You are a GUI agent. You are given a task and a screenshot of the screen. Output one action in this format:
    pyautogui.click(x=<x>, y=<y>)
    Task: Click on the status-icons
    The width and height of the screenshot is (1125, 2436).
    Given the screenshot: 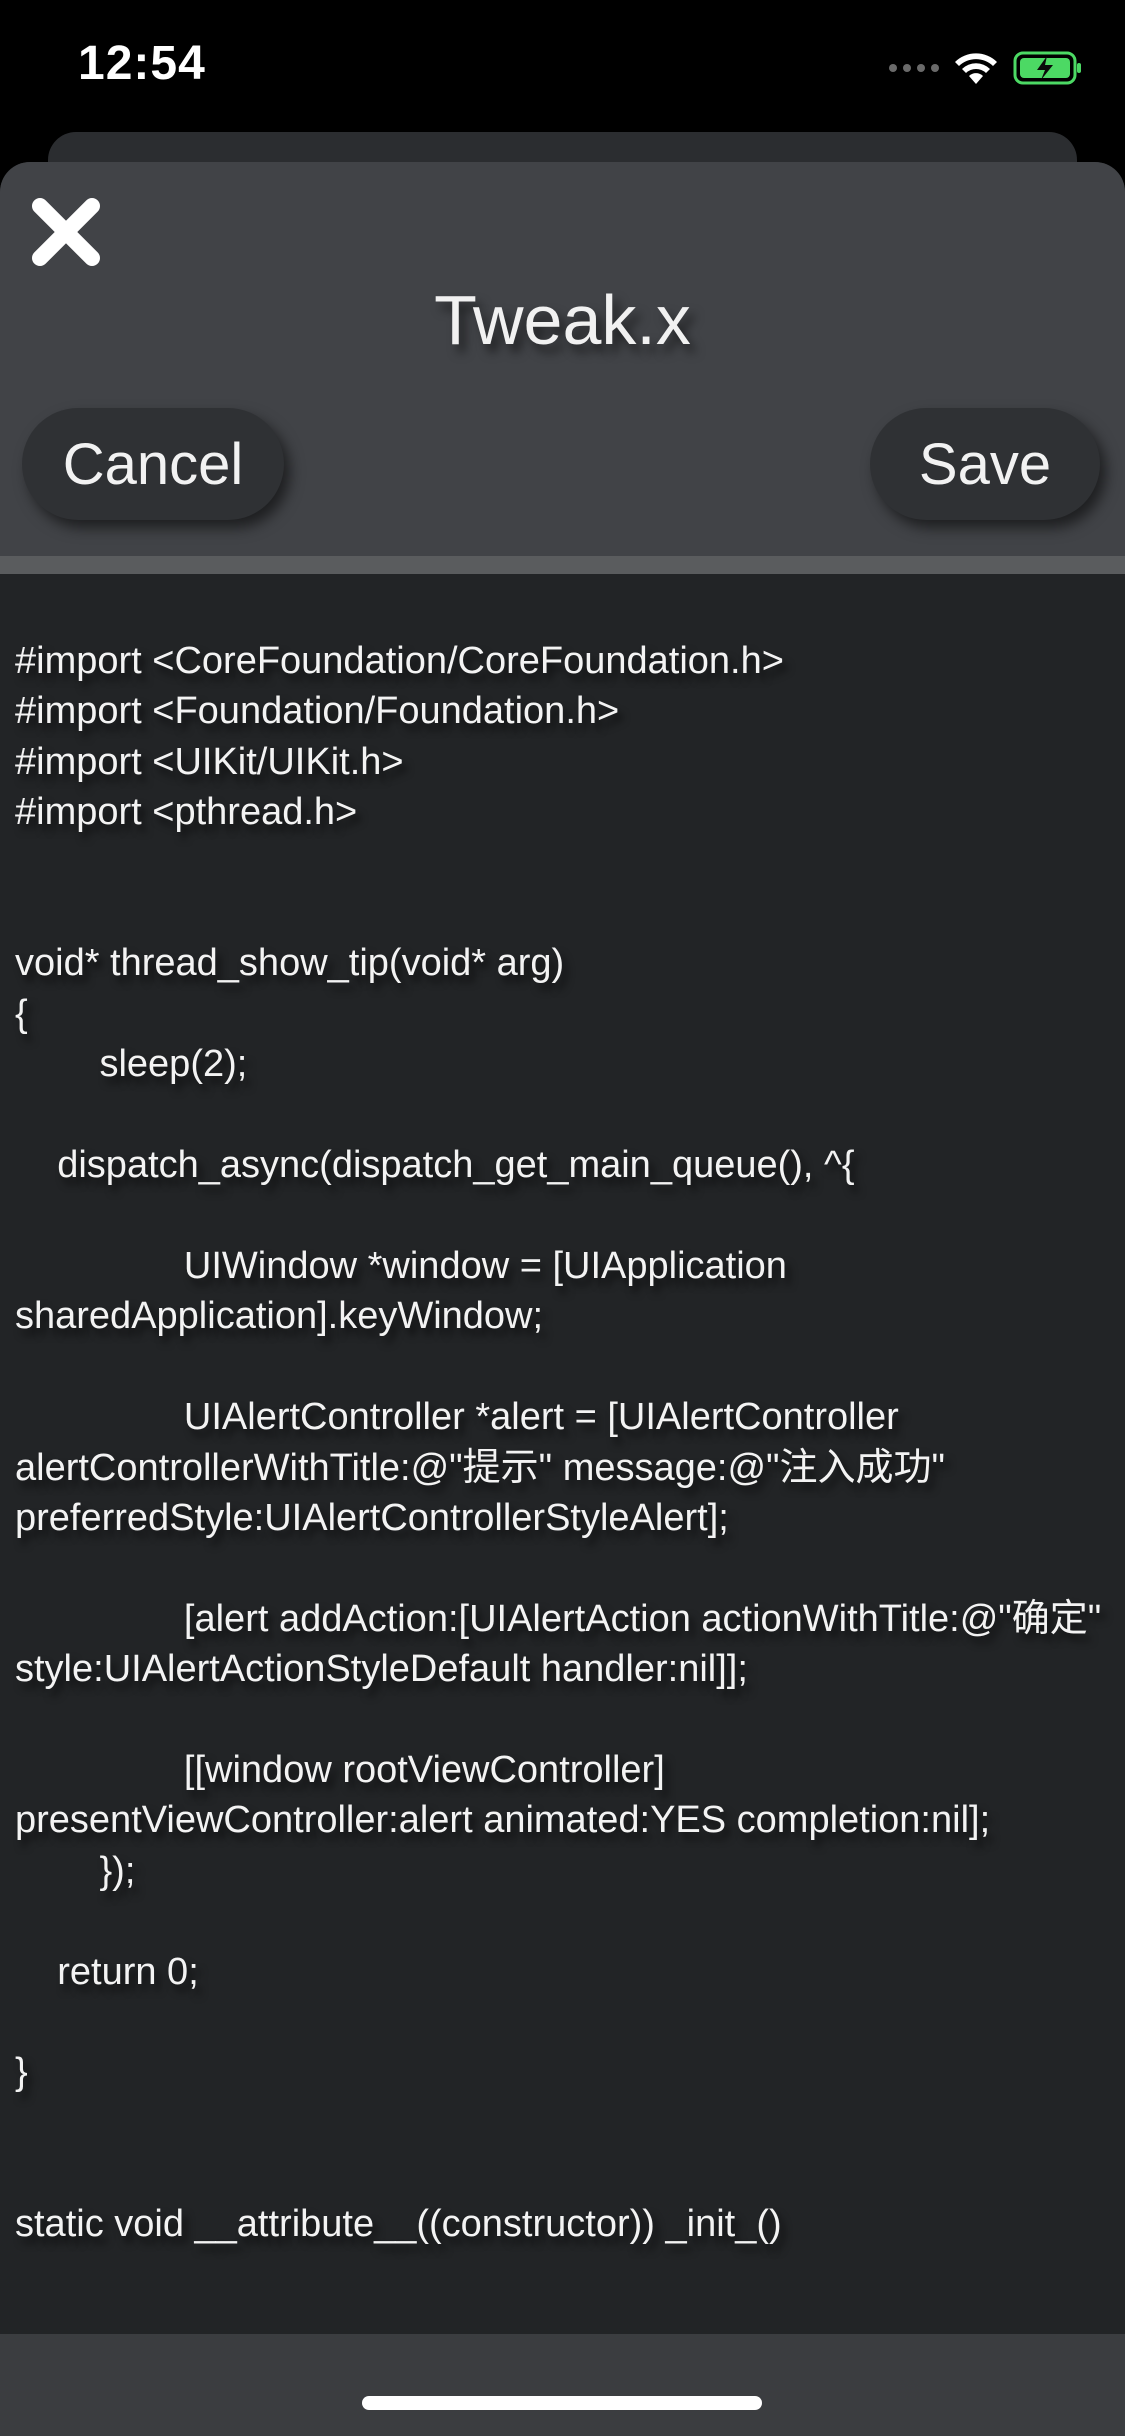 What is the action you would take?
    pyautogui.click(x=987, y=68)
    